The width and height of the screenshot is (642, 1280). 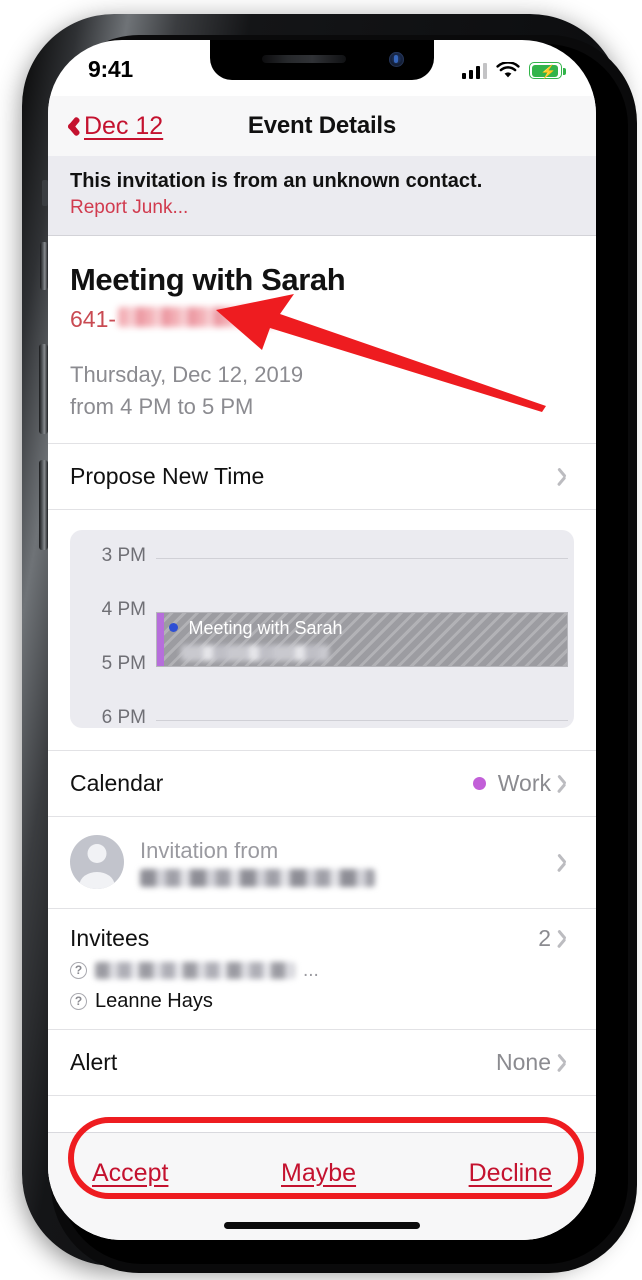 I want to click on status-bar-time: 9:41, so click(x=110, y=69).